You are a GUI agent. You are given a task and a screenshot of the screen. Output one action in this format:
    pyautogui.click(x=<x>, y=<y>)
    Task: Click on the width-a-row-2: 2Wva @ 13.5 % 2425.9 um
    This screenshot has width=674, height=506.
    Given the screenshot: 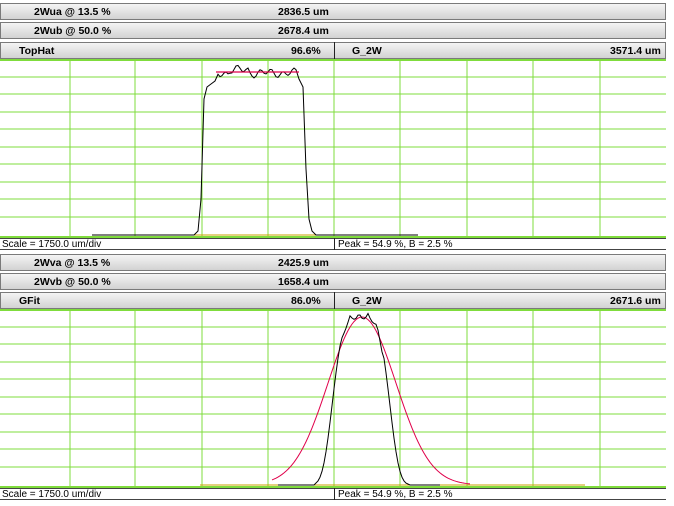 What is the action you would take?
    pyautogui.click(x=333, y=262)
    